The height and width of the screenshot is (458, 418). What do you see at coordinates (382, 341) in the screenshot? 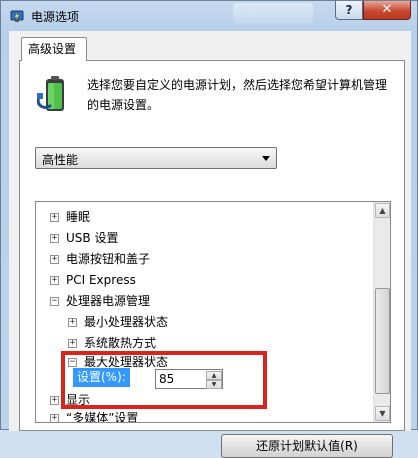
I see `scrollbar-thumb` at bounding box center [382, 341].